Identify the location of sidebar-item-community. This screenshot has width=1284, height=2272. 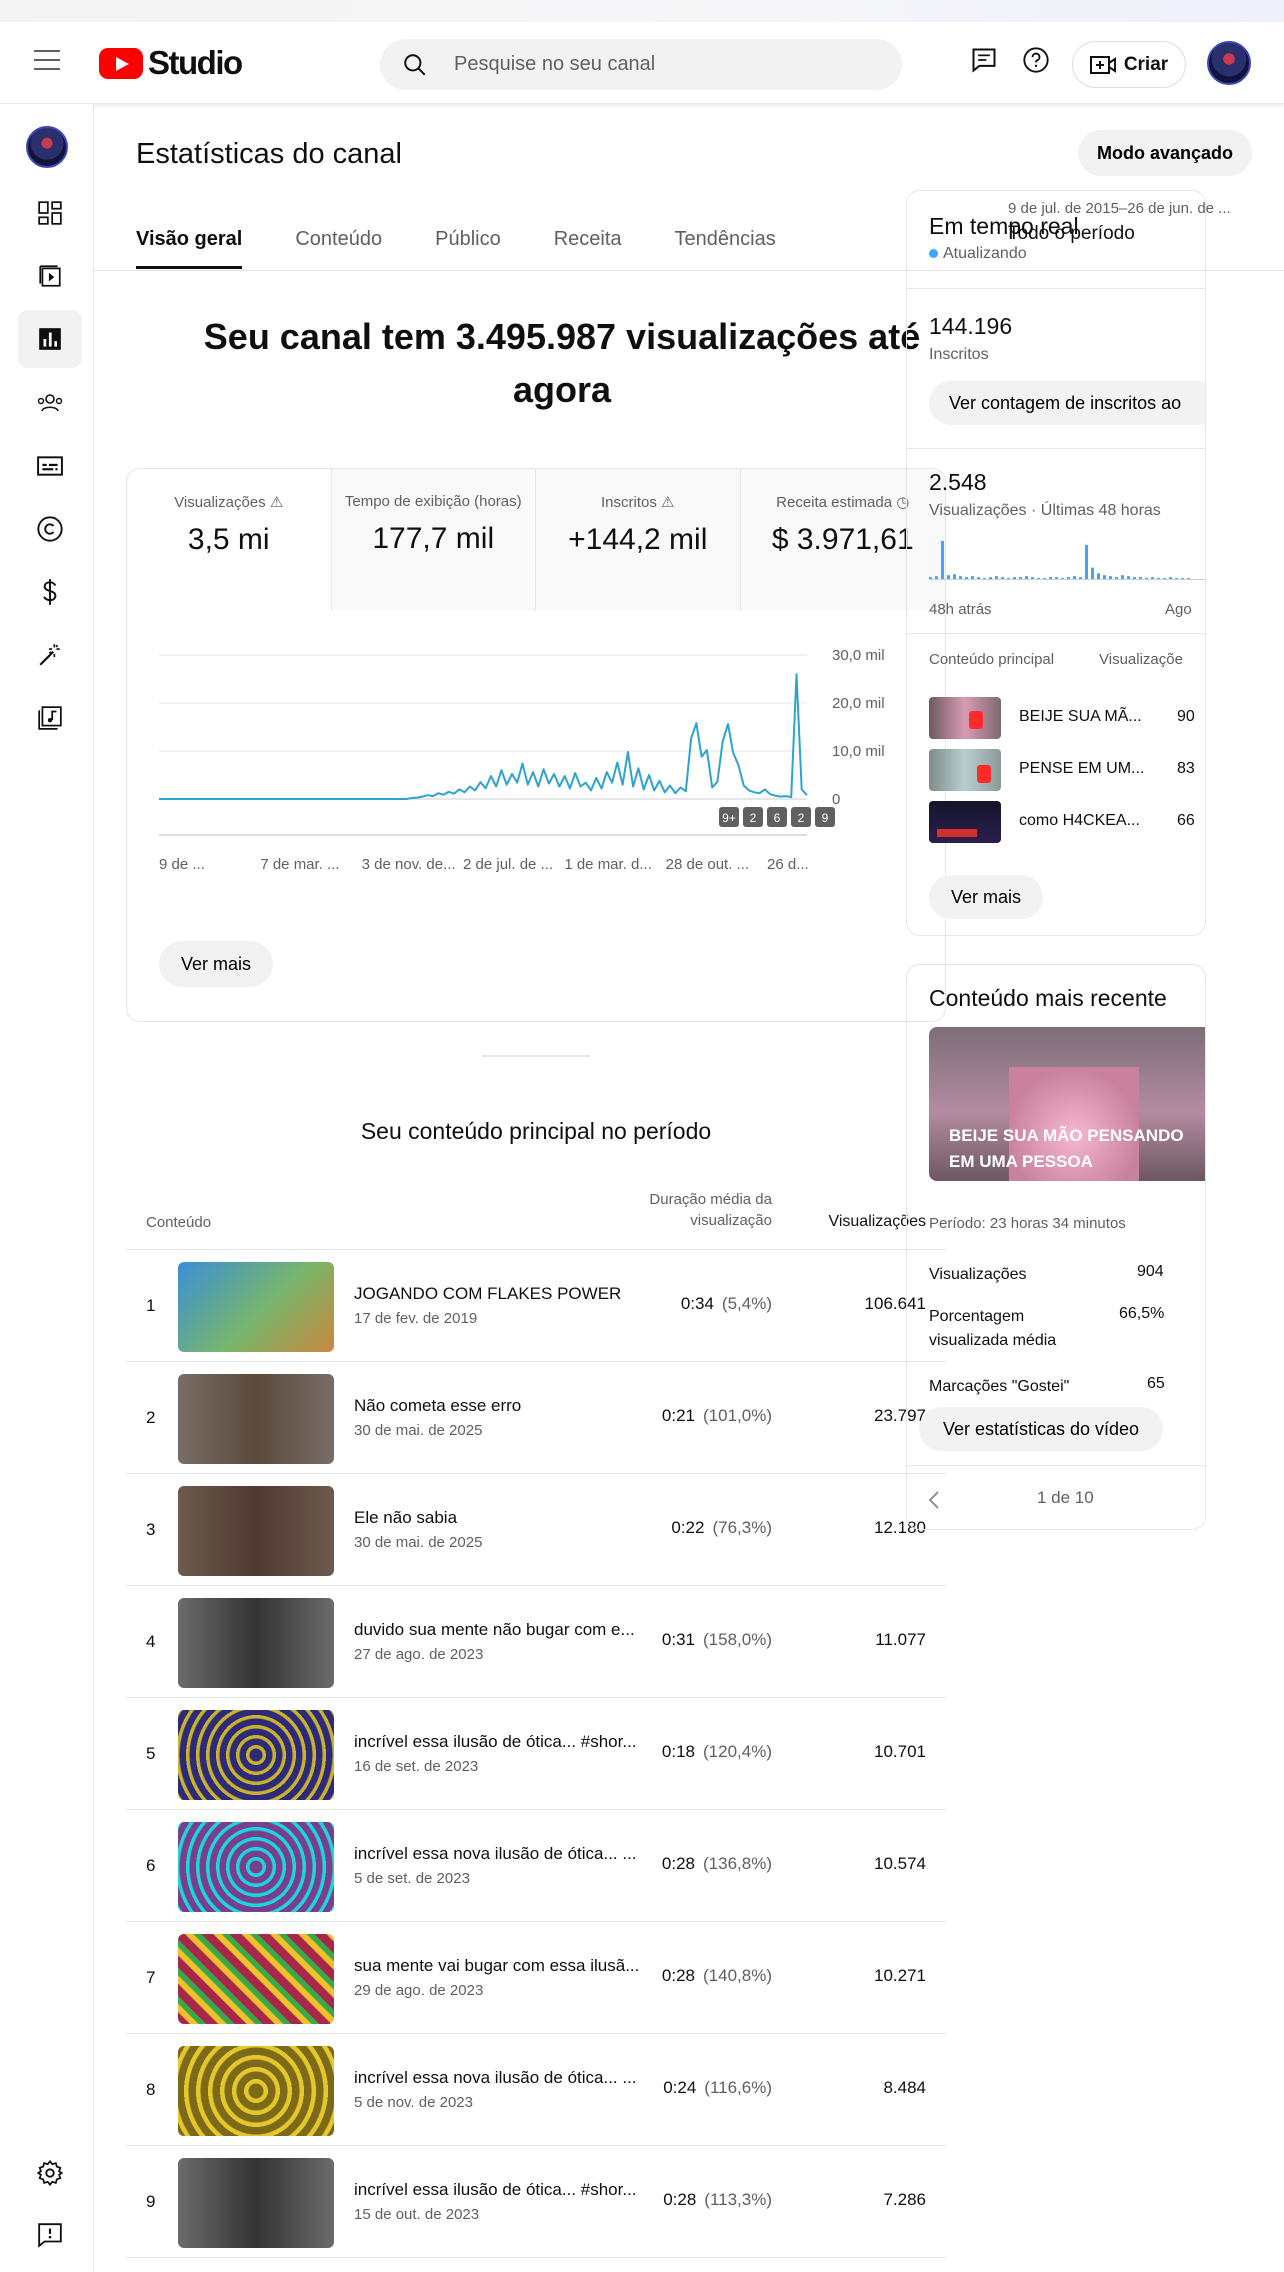
(50, 403).